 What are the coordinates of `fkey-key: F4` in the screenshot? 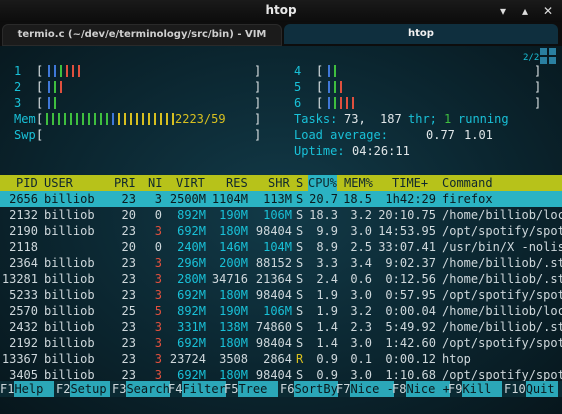 It's located at (175, 389).